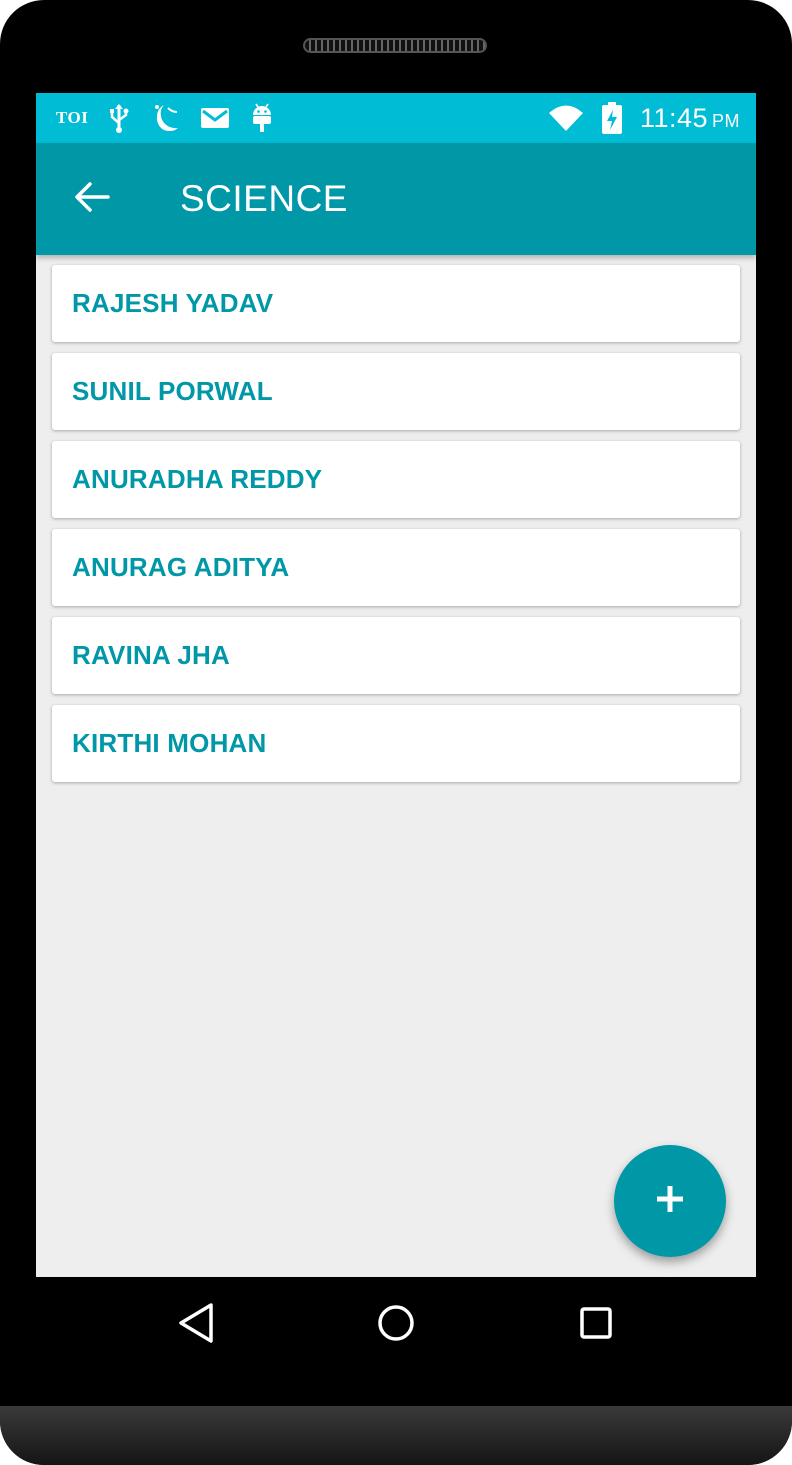 The image size is (792, 1465). I want to click on list-item: SUNIL PORWAL, so click(396, 391).